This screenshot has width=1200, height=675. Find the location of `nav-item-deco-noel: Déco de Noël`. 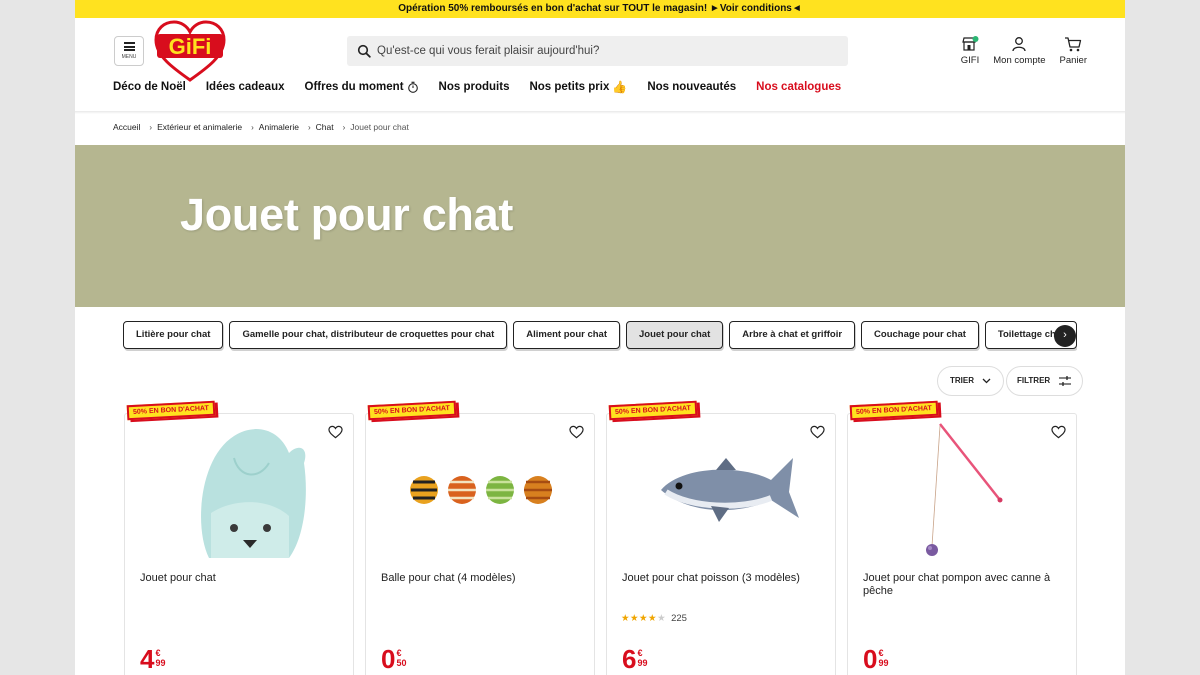

nav-item-deco-noel: Déco de Noël is located at coordinates (149, 87).